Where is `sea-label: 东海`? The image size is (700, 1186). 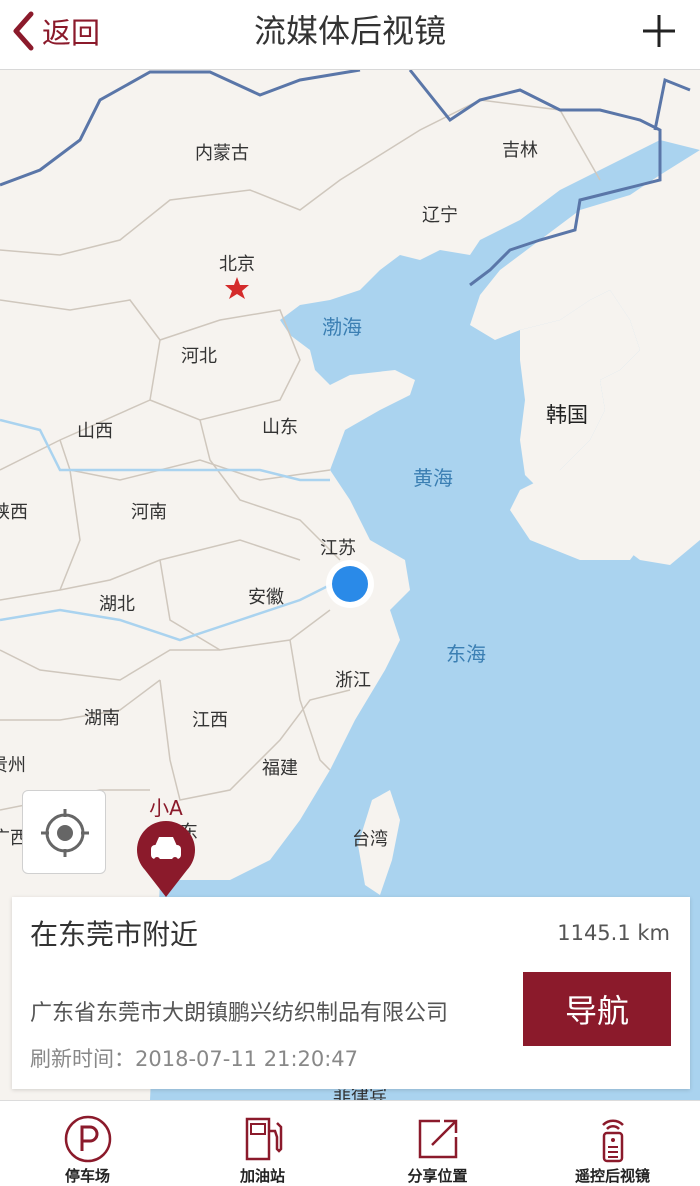
sea-label: 东海 is located at coordinates (466, 654).